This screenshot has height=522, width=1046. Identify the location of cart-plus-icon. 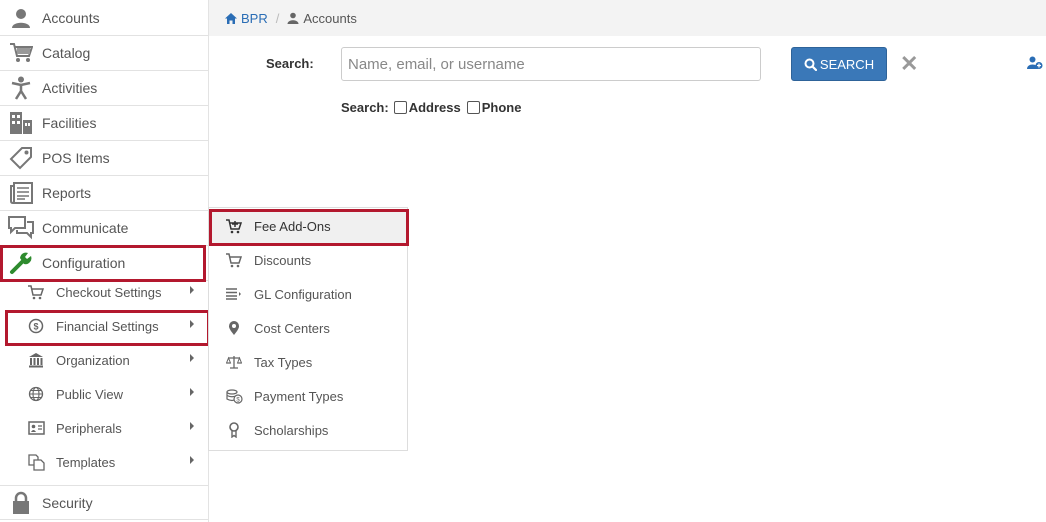
(234, 226).